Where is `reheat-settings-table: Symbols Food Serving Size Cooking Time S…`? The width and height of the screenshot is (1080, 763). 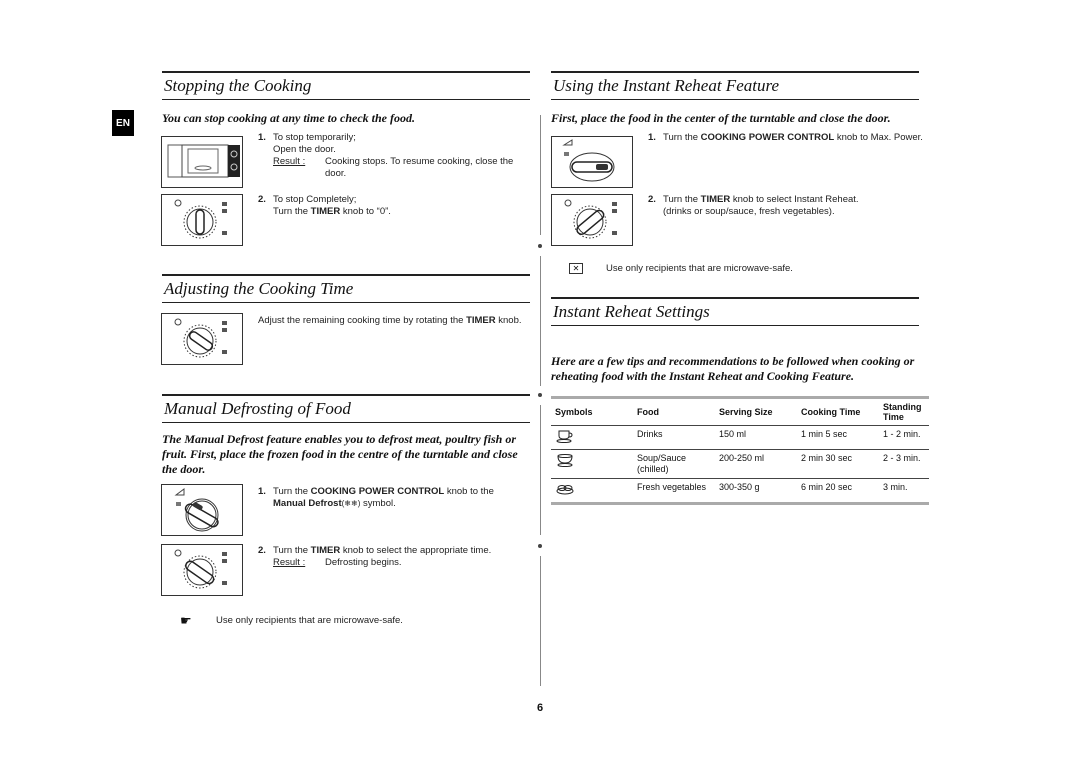
reheat-settings-table: Symbols Food Serving Size Cooking Time S… is located at coordinates (740, 450).